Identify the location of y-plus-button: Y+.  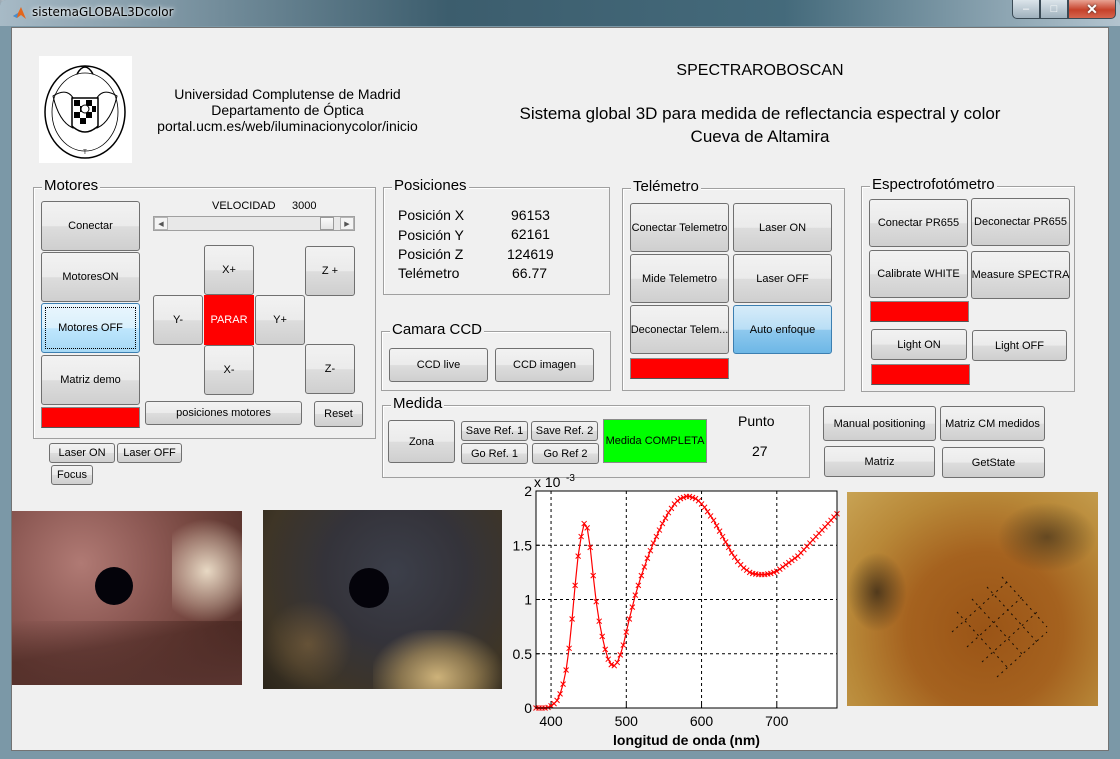
(280, 320).